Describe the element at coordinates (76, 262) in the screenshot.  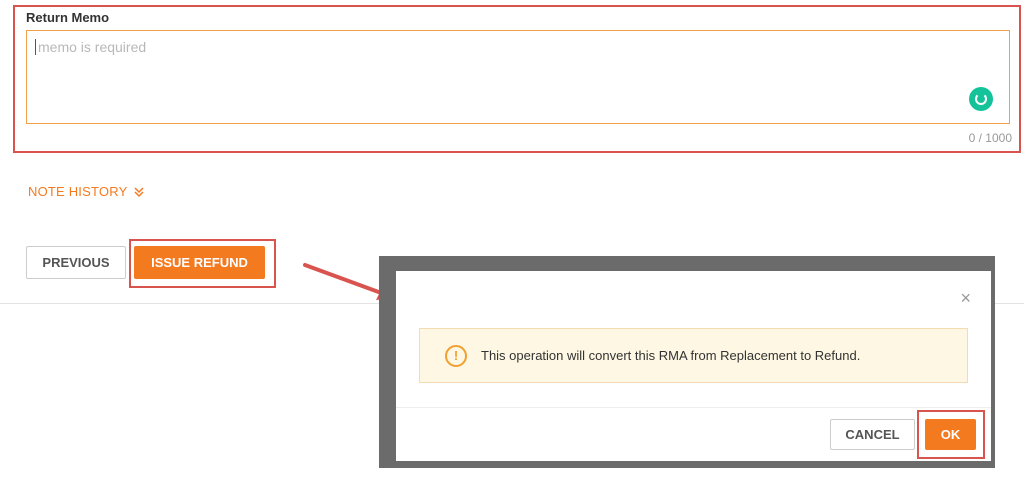
I see `previous-button: PREVIOUS` at that location.